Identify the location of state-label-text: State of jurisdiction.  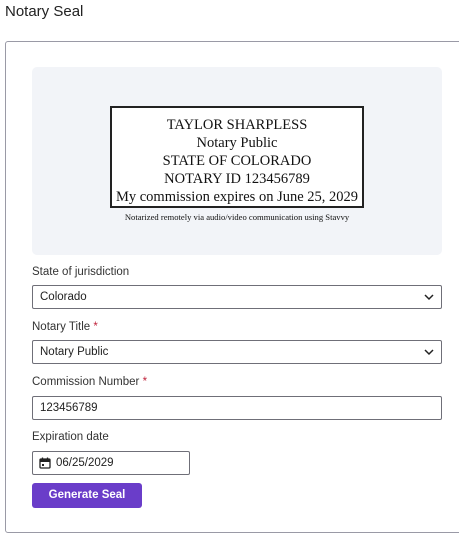
(81, 272).